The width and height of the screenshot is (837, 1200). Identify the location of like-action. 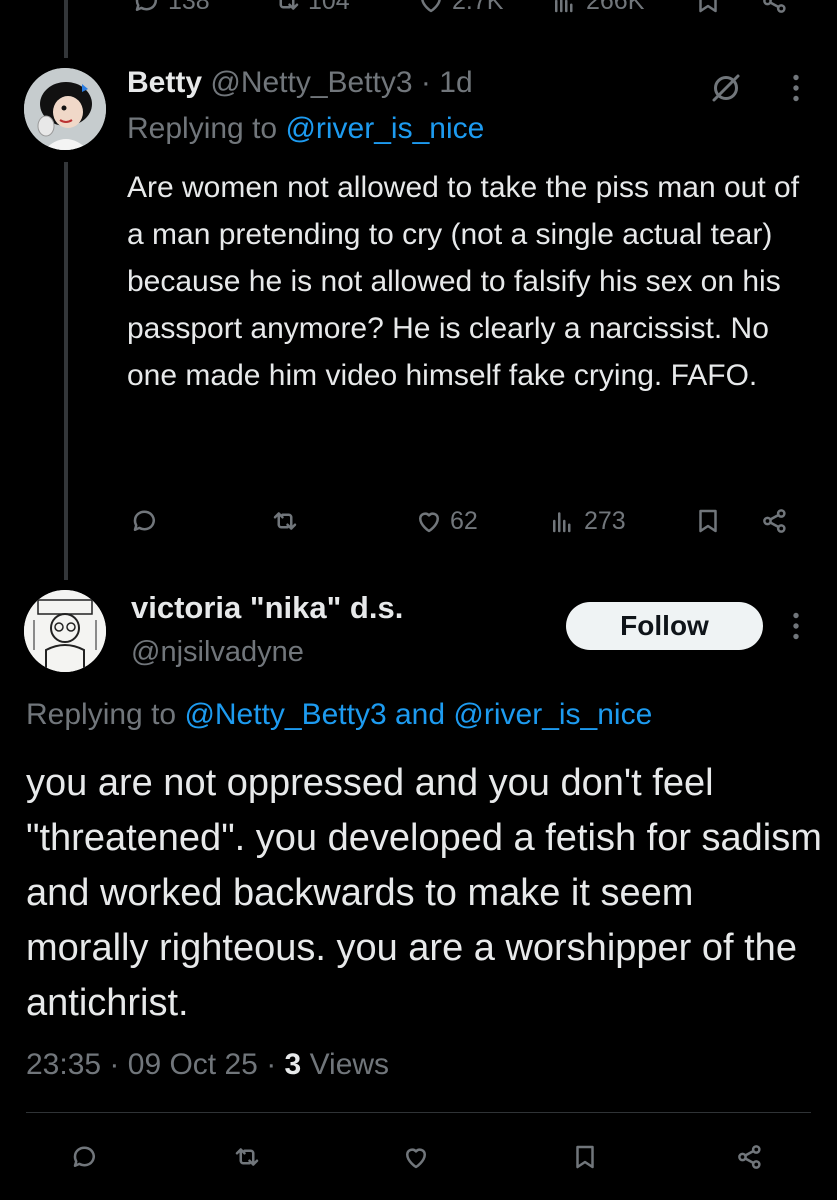
(416, 1157).